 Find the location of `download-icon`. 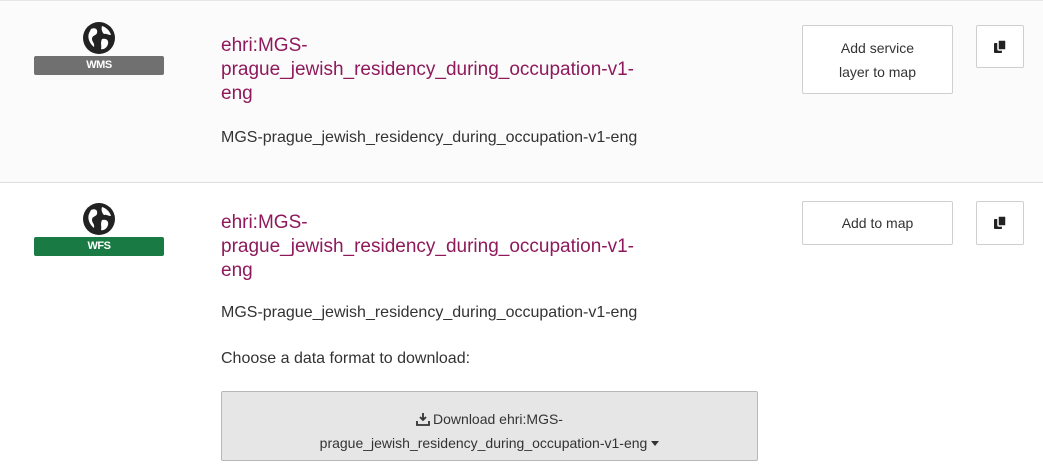

download-icon is located at coordinates (423, 419).